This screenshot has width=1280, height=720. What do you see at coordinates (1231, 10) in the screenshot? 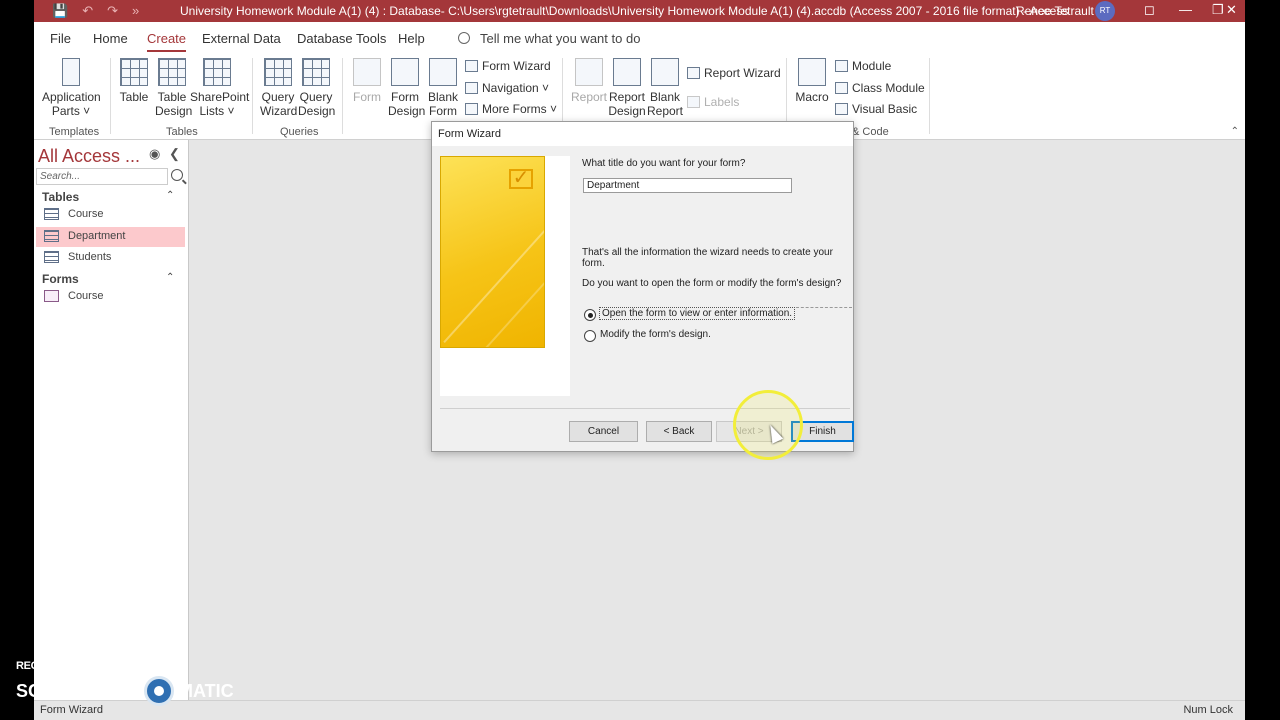
I see `close-icon: ✕` at bounding box center [1231, 10].